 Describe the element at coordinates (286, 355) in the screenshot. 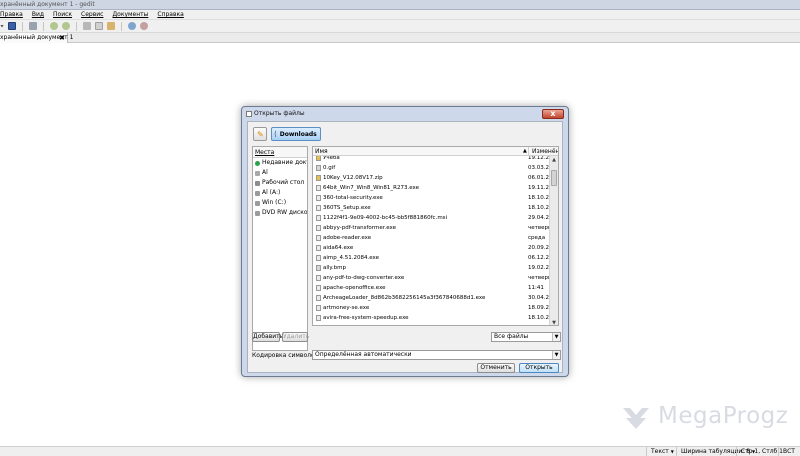

I see `encoding-label: Кодировка символов:` at that location.